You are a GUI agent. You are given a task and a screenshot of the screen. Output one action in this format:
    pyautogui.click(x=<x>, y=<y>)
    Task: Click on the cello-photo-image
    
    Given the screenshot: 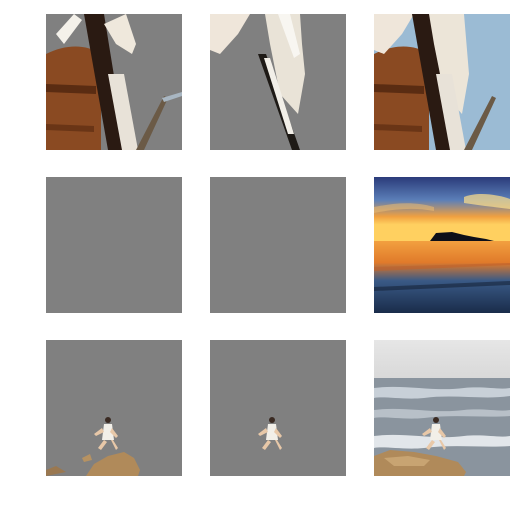 What is the action you would take?
    pyautogui.click(x=442, y=82)
    